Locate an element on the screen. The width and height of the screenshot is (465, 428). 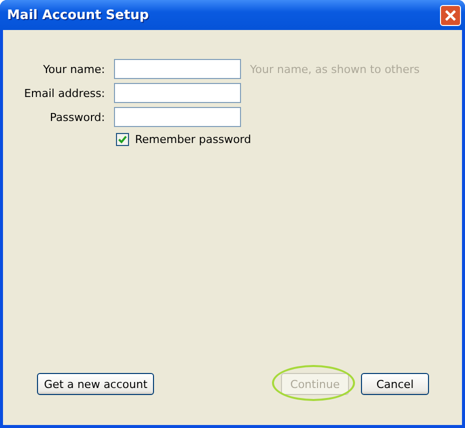
window-title: Mail Account Setup is located at coordinates (78, 15).